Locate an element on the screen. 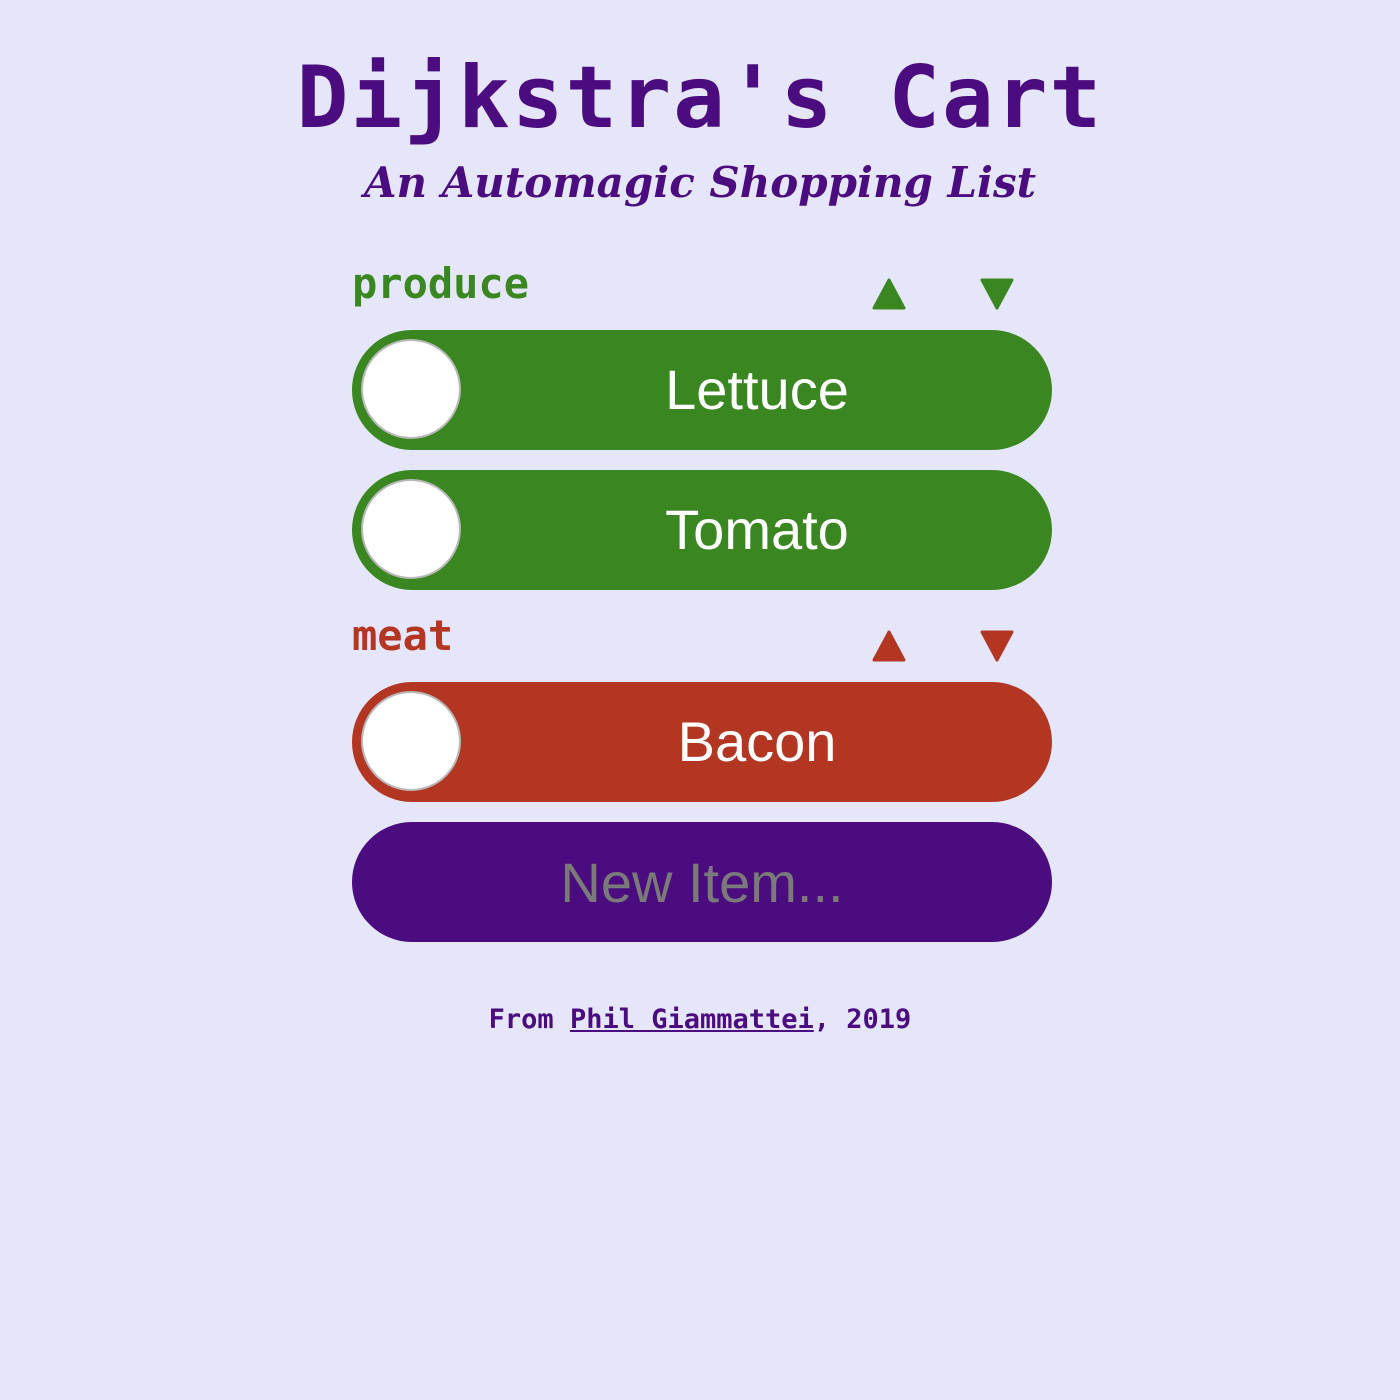 Image resolution: width=1400 pixels, height=1400 pixels. category-meat: meat Bacon is located at coordinates (702, 706).